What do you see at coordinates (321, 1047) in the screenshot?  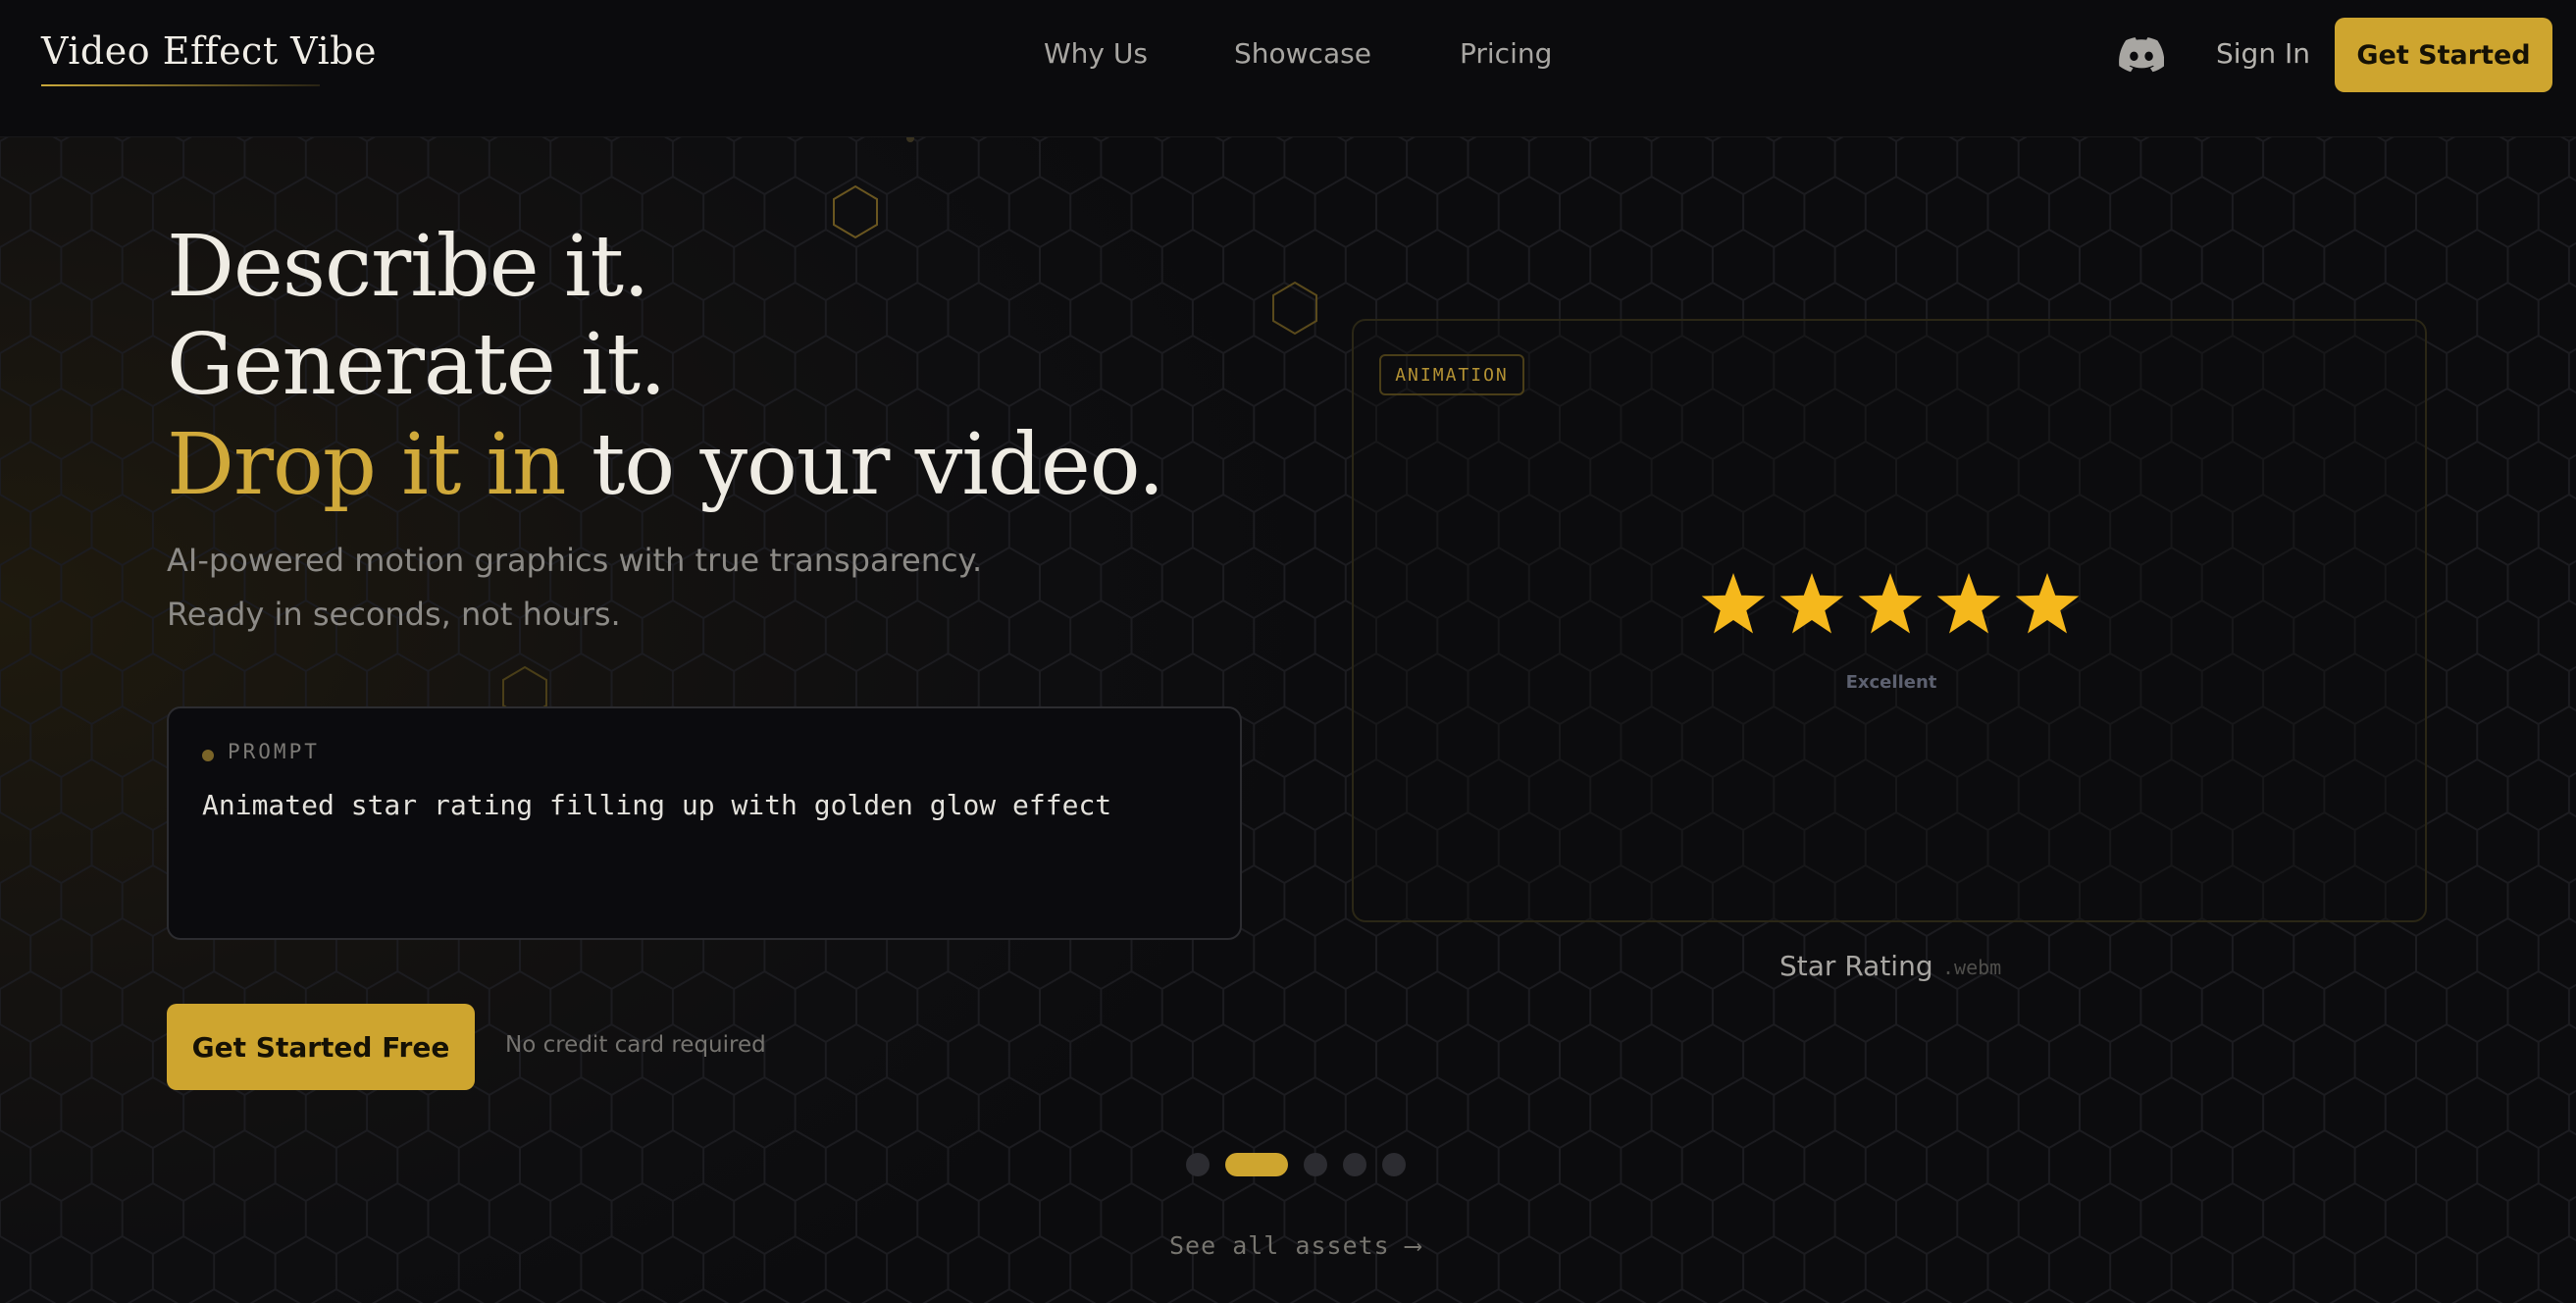 I see `get-started-free-button: Get Started Free` at bounding box center [321, 1047].